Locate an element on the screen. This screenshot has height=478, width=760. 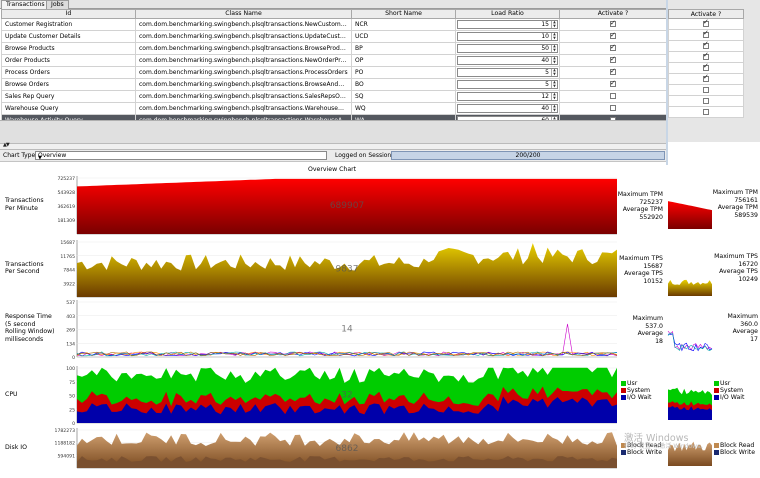
tps-area is located at coordinates (347, 270).